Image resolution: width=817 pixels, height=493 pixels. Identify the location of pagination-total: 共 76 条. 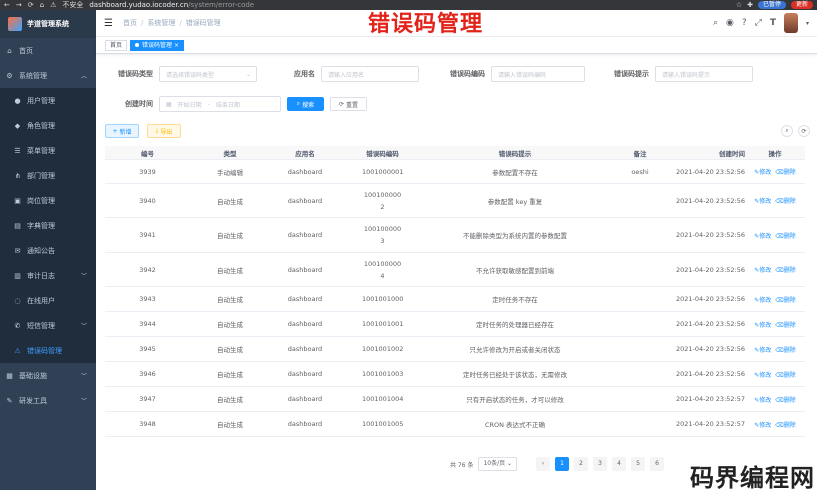
(462, 465).